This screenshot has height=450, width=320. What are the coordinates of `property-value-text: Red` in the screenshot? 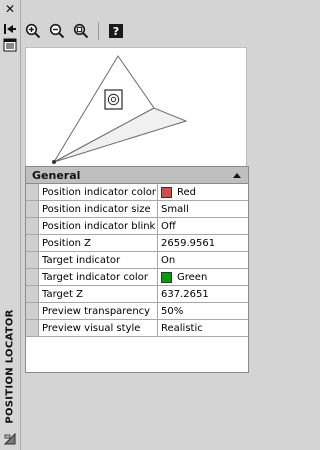 It's located at (186, 192).